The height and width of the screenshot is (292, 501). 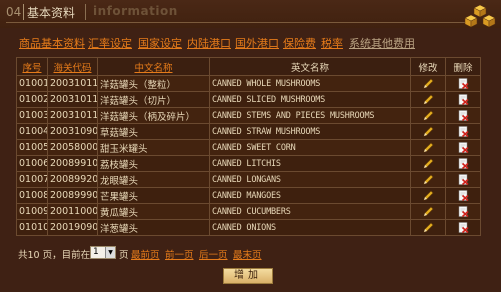 I want to click on nav-item-country: 国家设定, so click(x=160, y=43).